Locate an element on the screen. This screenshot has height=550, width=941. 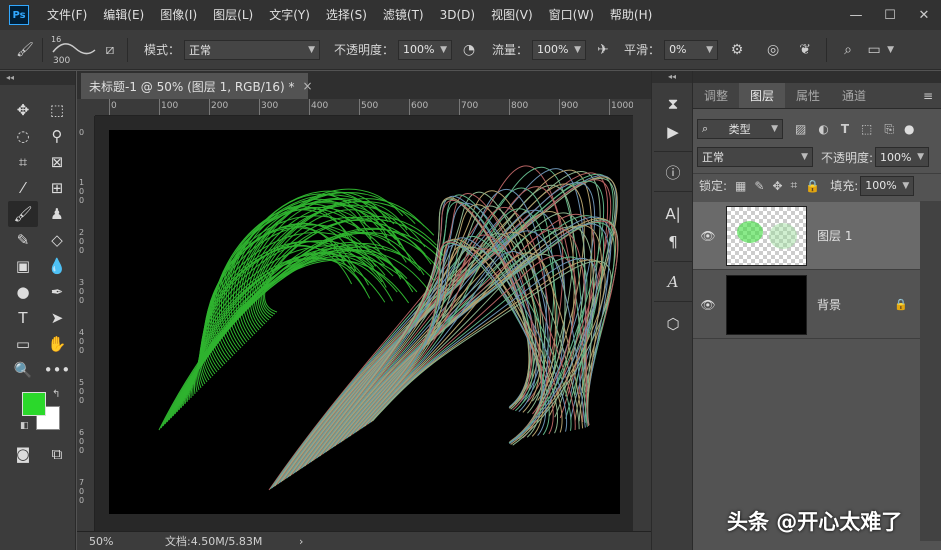
pen-tool-icon: ✒ is located at coordinates (57, 292).